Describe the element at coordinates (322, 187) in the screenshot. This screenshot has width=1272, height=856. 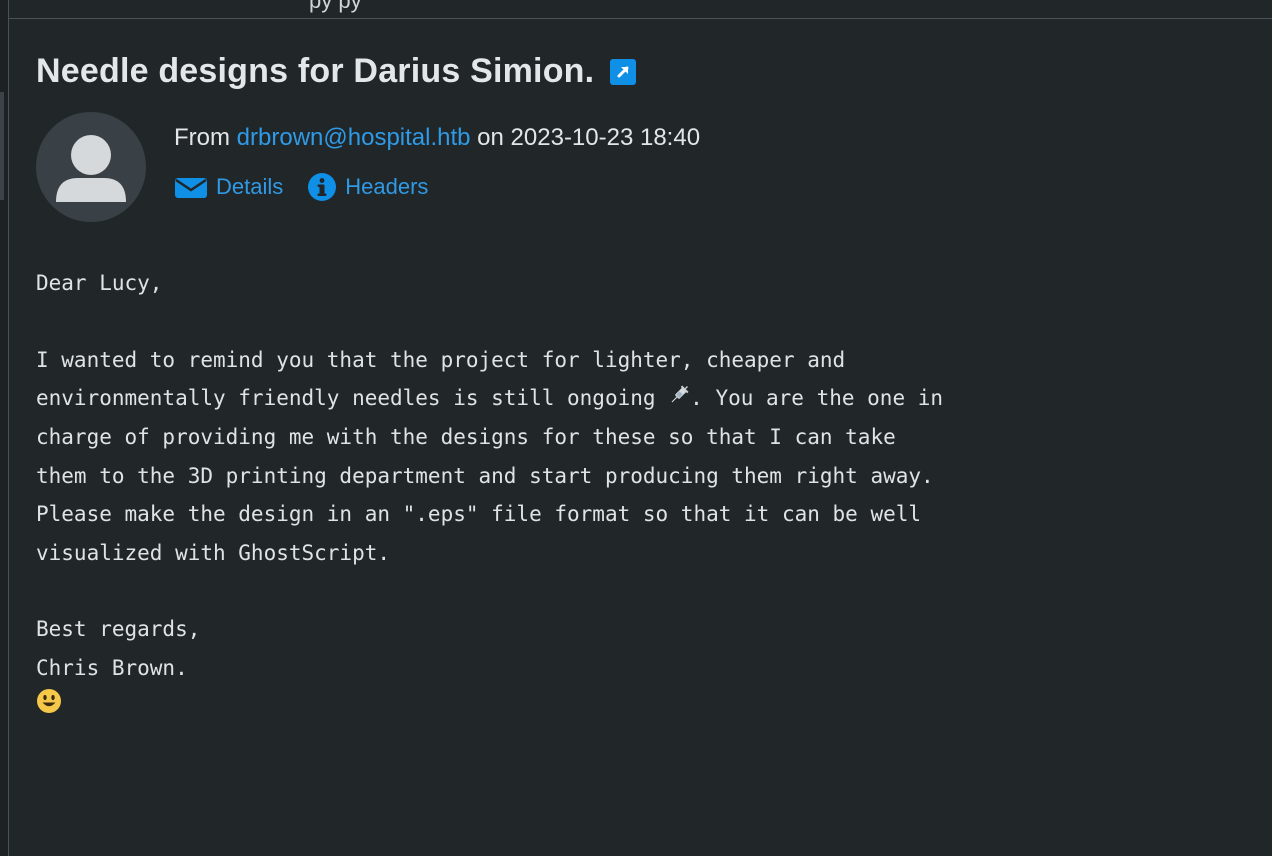
I see `info-icon` at that location.